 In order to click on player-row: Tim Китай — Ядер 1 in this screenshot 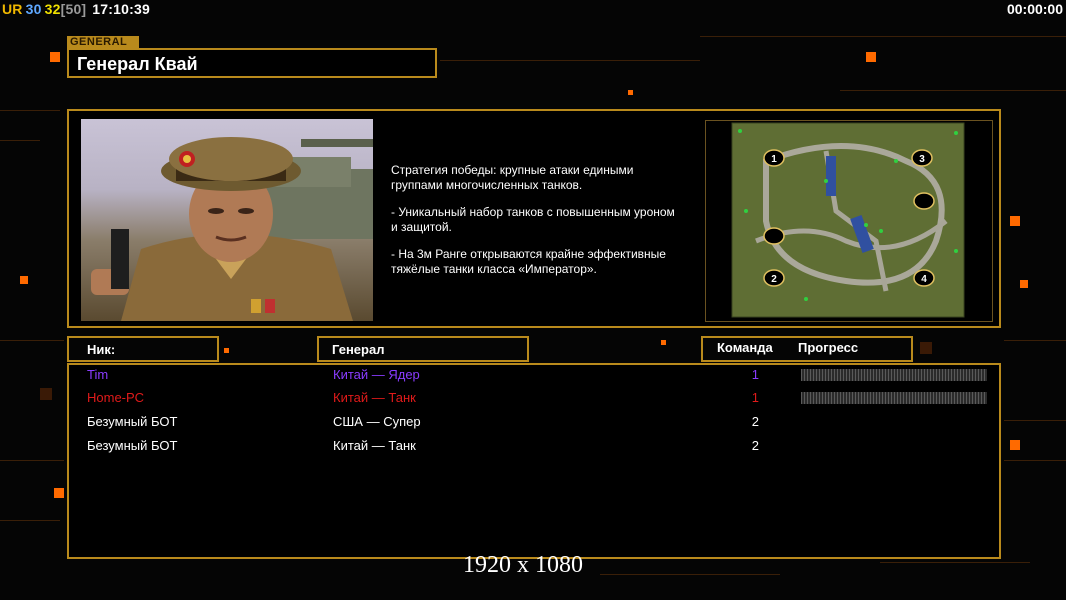, I will do `click(537, 376)`.